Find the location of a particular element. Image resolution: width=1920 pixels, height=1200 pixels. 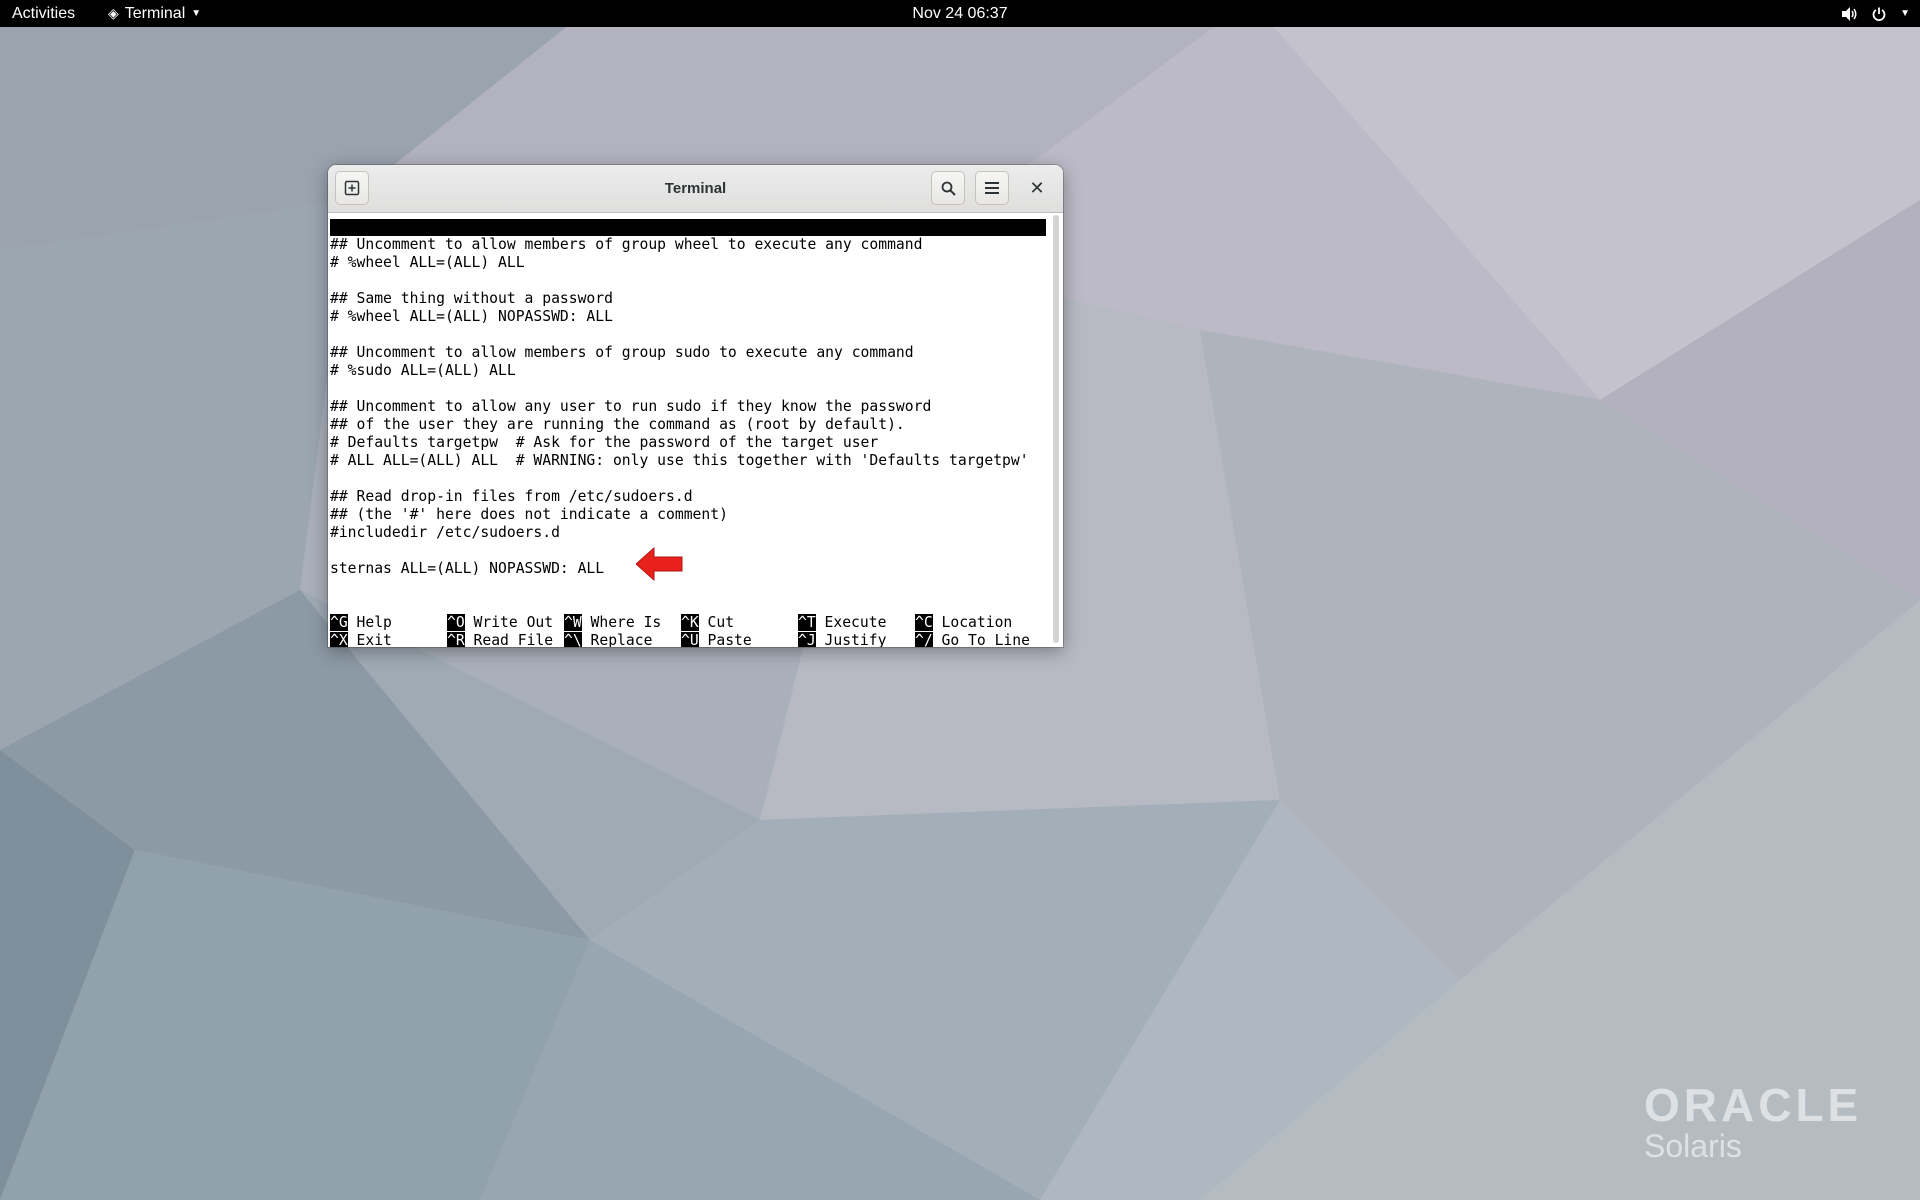

shortcut-write-out: ^O Write Out is located at coordinates (500, 622).